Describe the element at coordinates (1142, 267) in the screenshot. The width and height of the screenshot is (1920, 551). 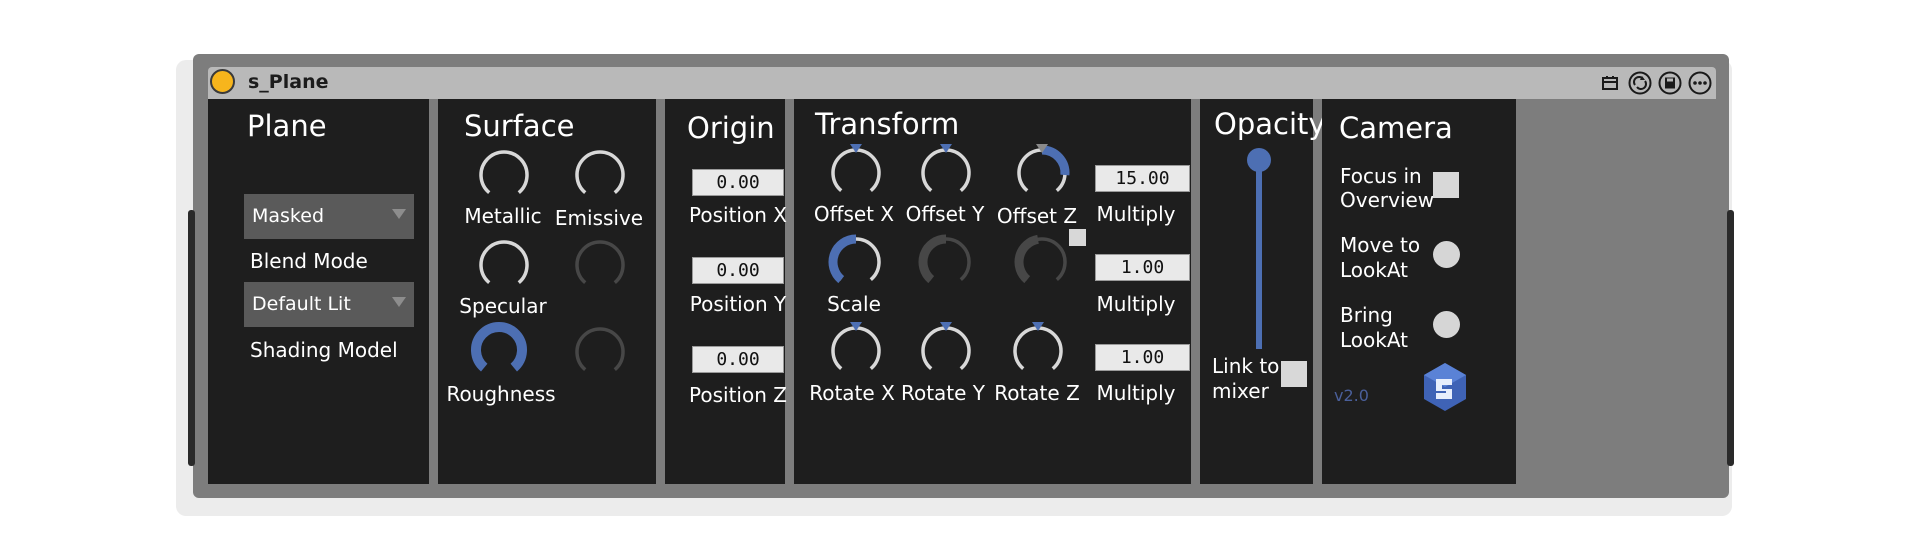
I see `multiply-2-field: 1.00` at that location.